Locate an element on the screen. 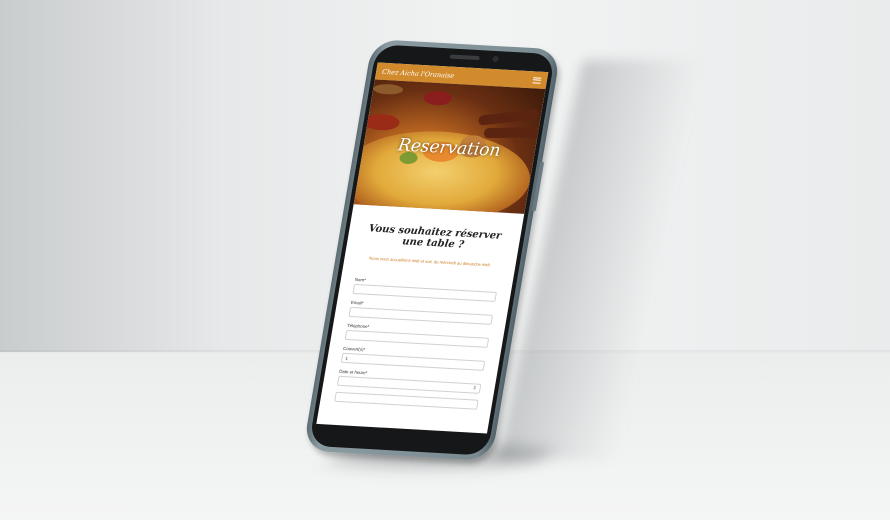  hamburger-icon is located at coordinates (537, 80).